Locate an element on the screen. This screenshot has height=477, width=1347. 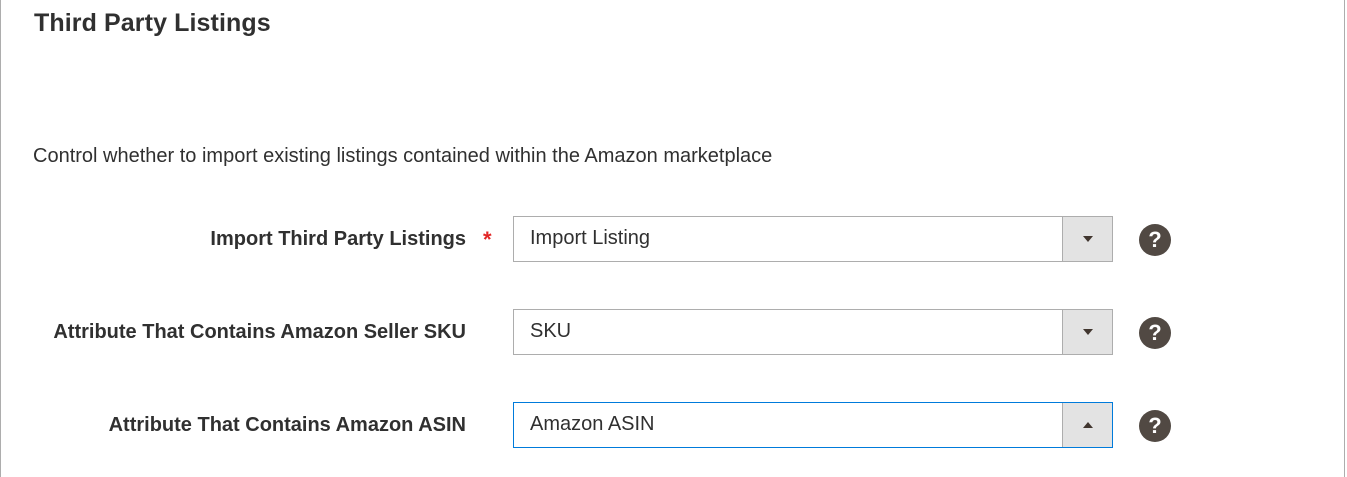
select-value: SKU is located at coordinates (551, 331).